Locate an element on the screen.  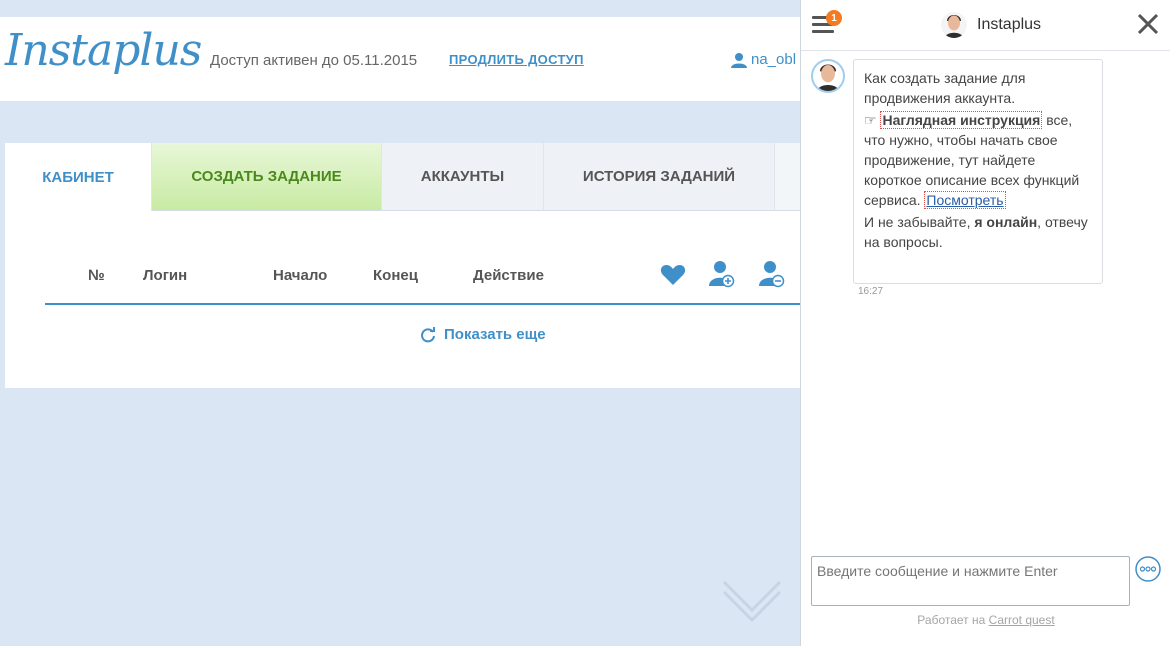
tab-task-history: ИСТОРИЯ ЗАДАНИЙ is located at coordinates (658, 177).